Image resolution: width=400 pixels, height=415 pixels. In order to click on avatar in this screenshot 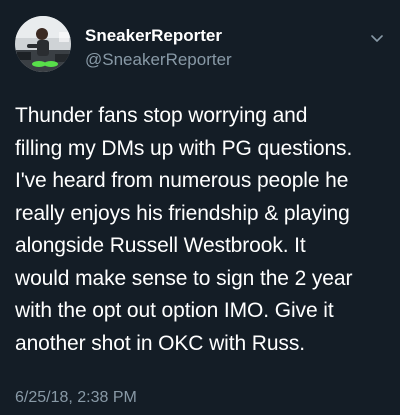, I will do `click(43, 44)`.